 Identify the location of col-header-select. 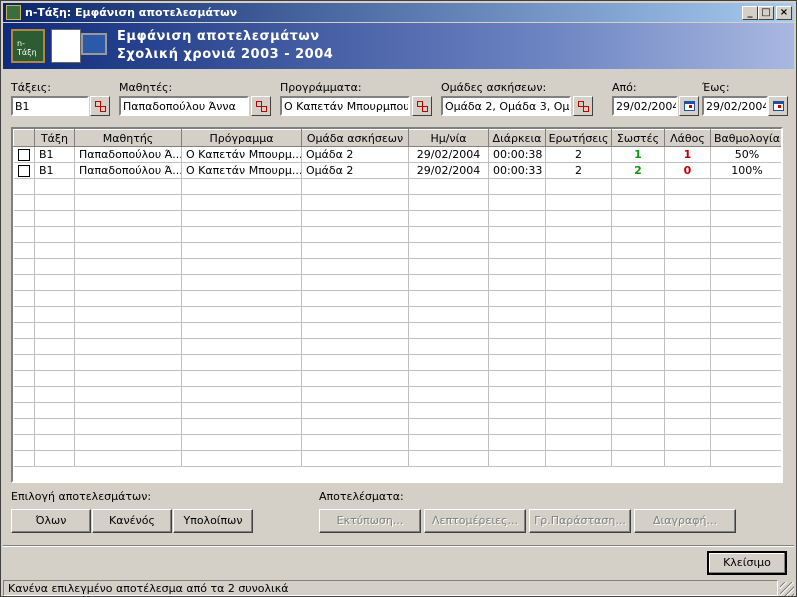
(24, 138).